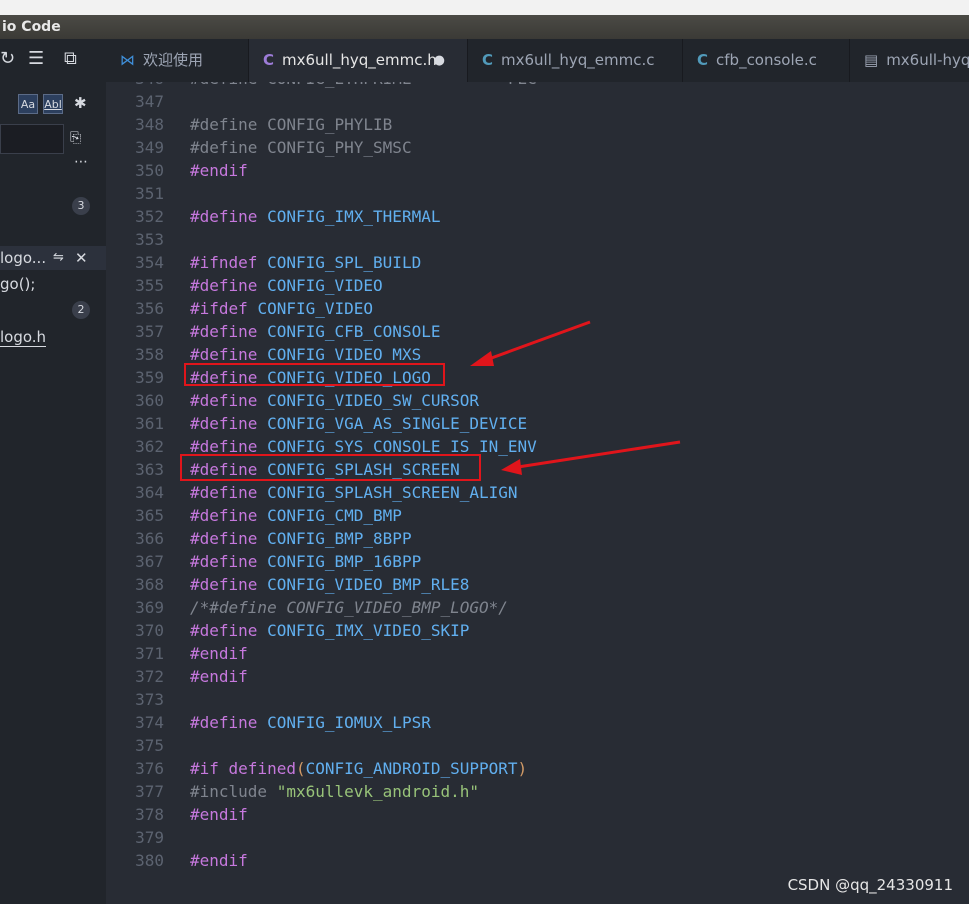 This screenshot has height=904, width=969. Describe the element at coordinates (53, 104) in the screenshot. I see `match-whole-word-toggle: Abl` at that location.